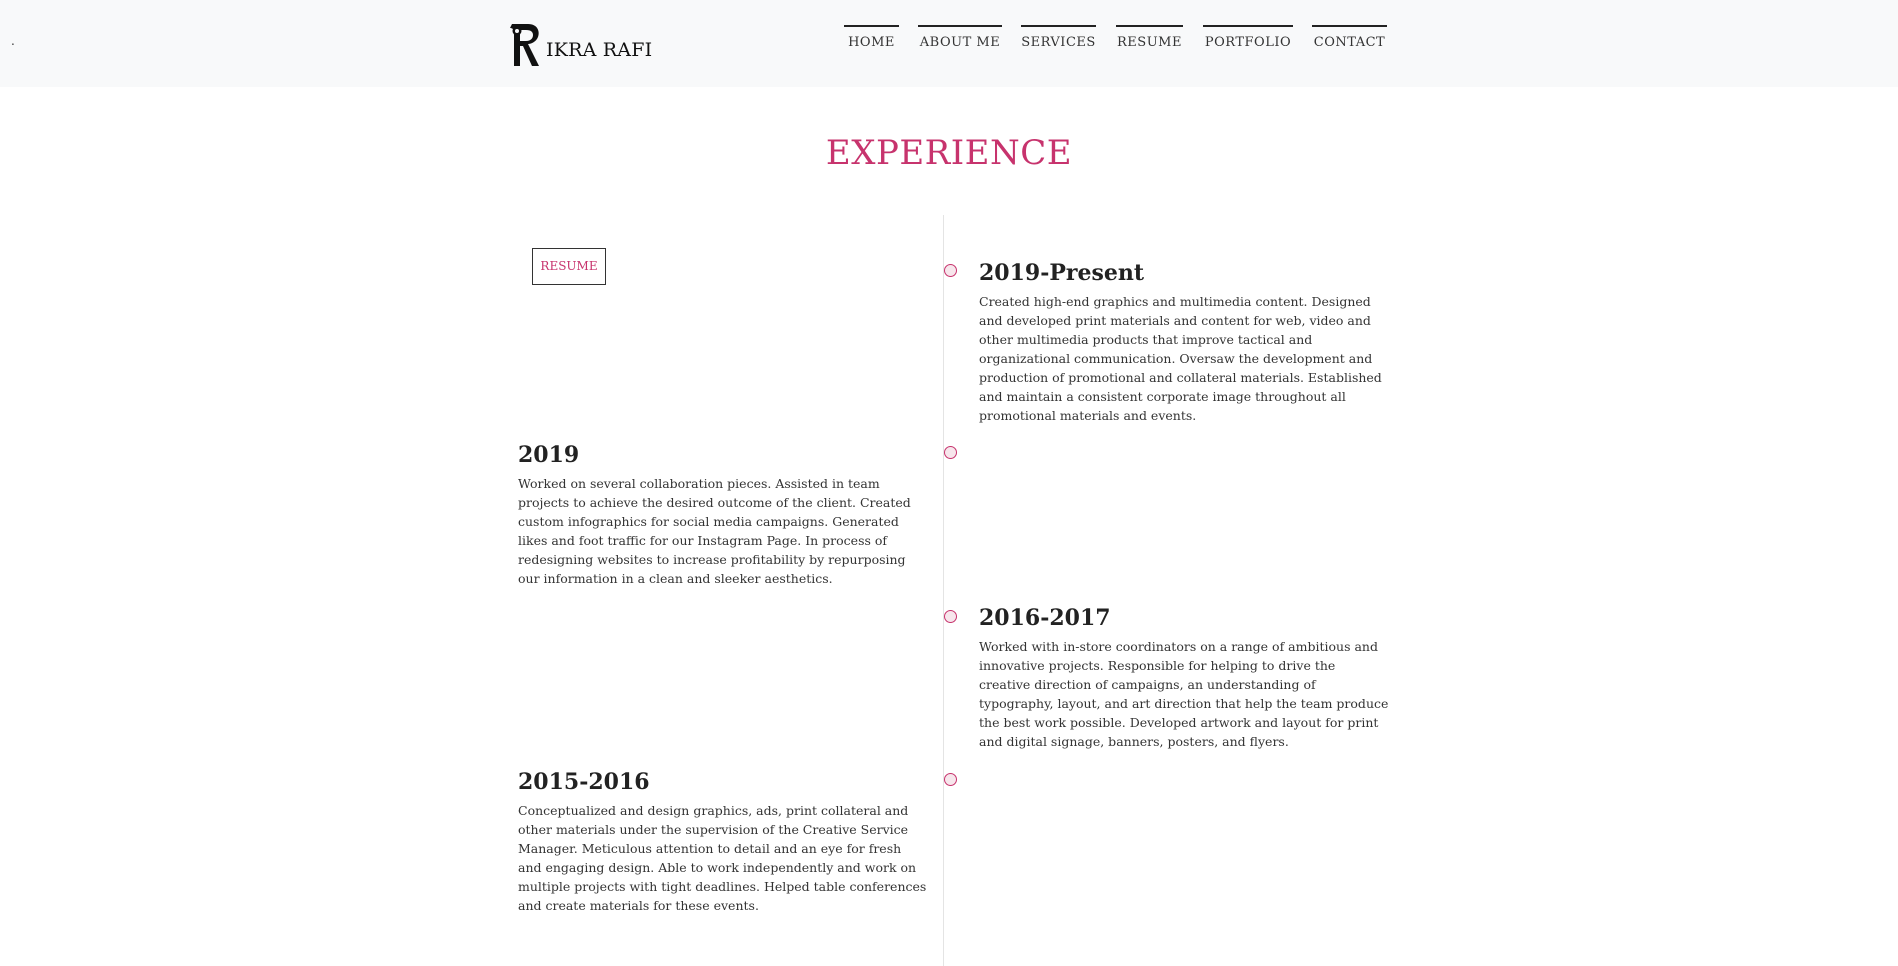 The width and height of the screenshot is (1898, 966). What do you see at coordinates (1149, 37) in the screenshot?
I see `nav-resume: RESUME` at bounding box center [1149, 37].